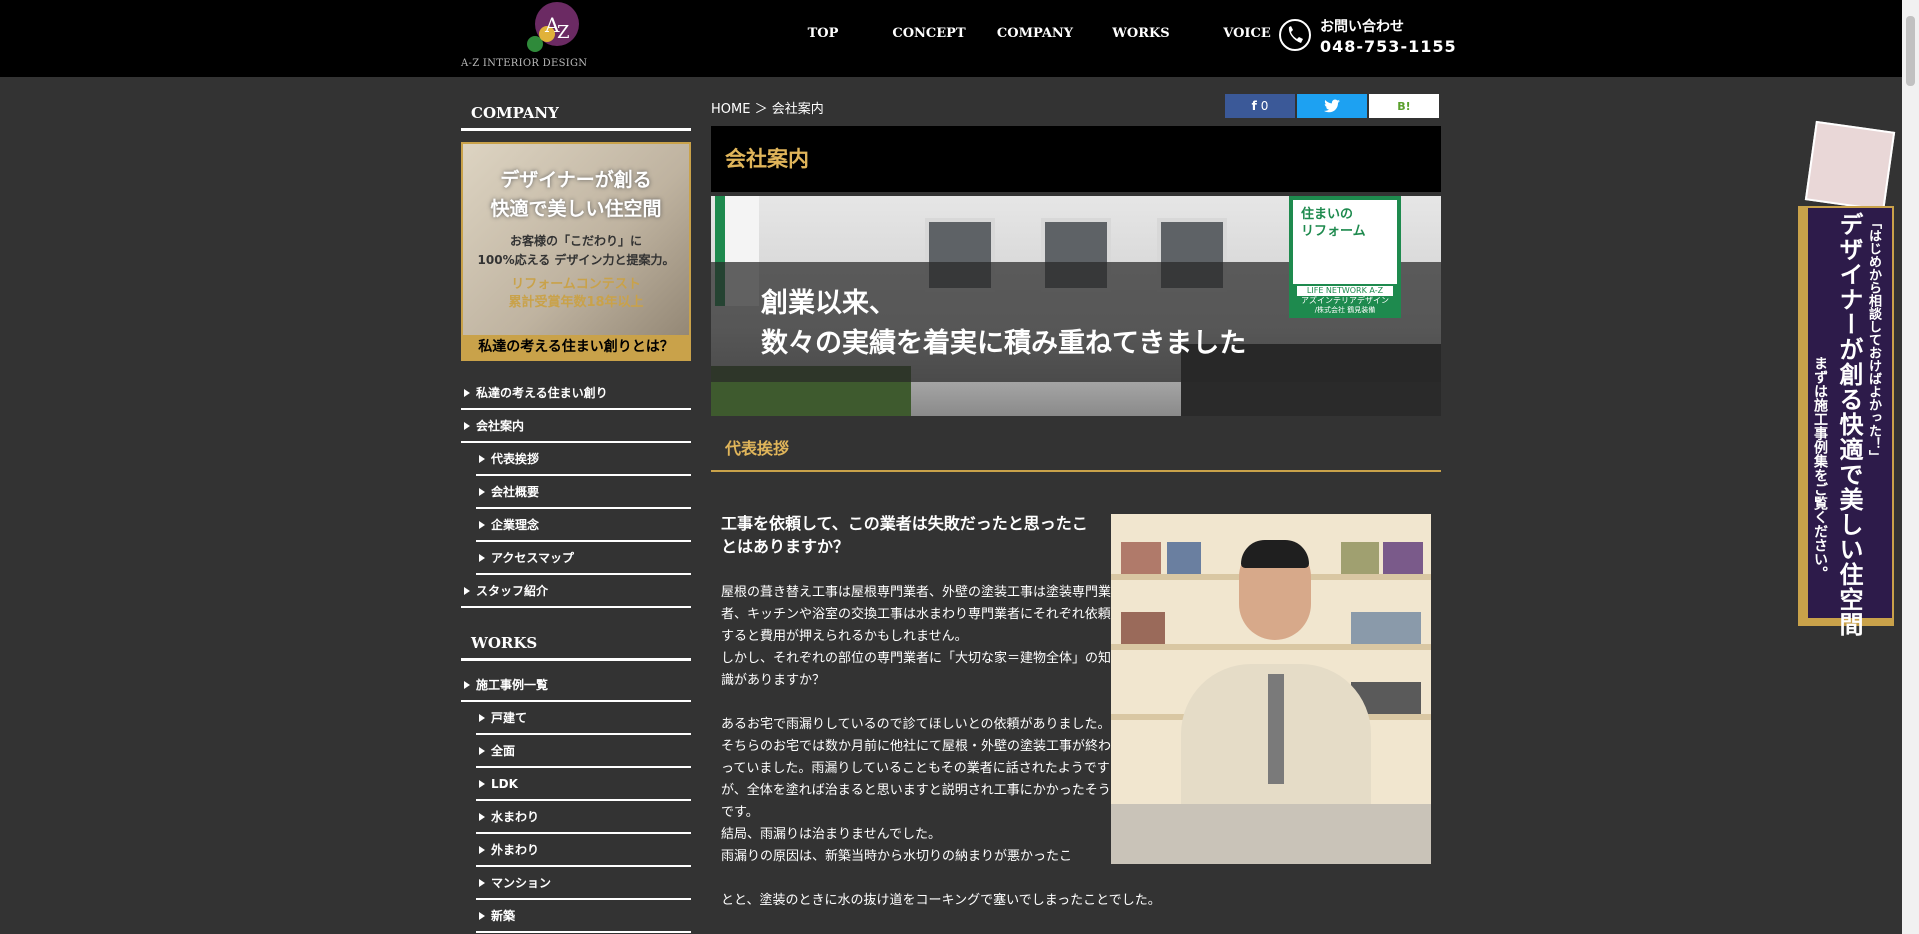  Describe the element at coordinates (904, 535) in the screenshot. I see `greeting-lead: 工事を依頼して、この業者は失敗だったと思ったことはありますか？` at that location.